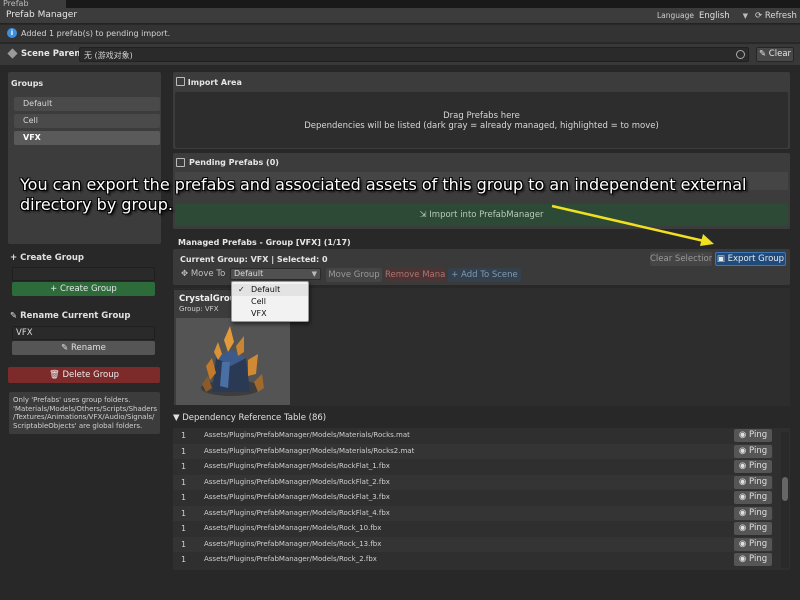  I want to click on group-item-default: Default, so click(87, 104).